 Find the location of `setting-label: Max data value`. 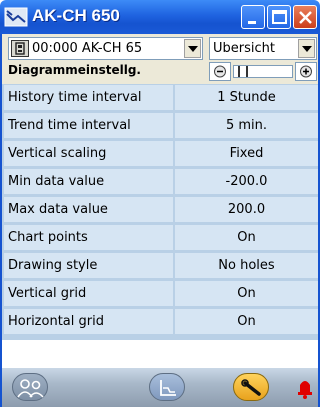

setting-label: Max data value is located at coordinates (88, 209).